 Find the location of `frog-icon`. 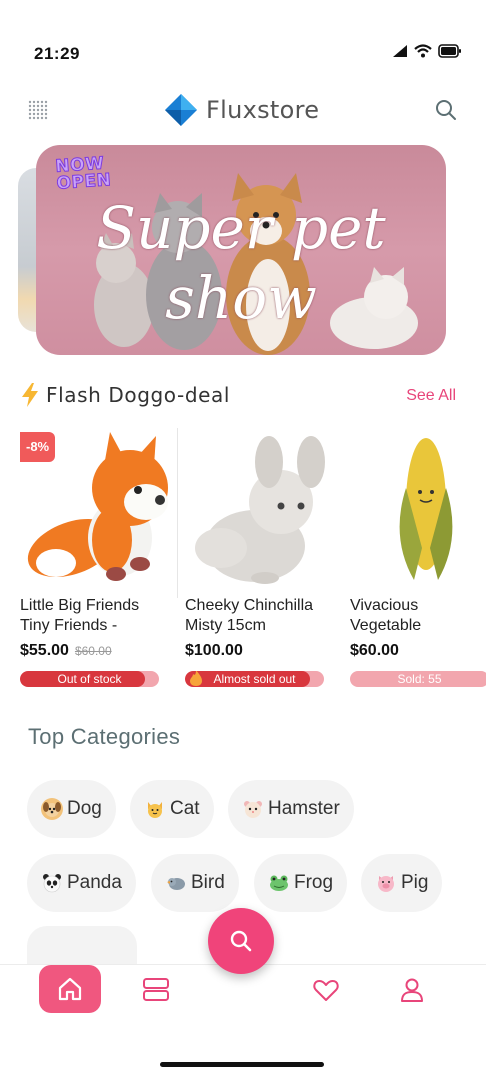

frog-icon is located at coordinates (279, 883).